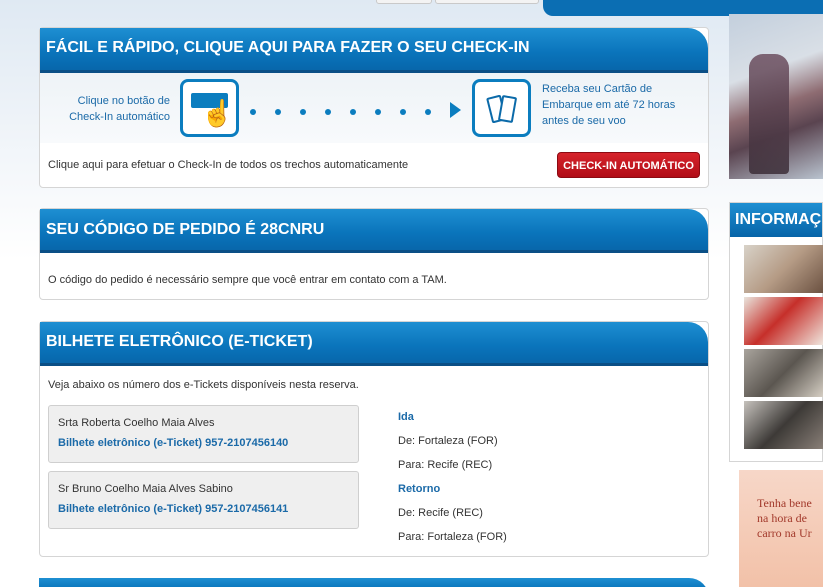  What do you see at coordinates (784, 503) in the screenshot?
I see `ad-line: Tenha bene` at bounding box center [784, 503].